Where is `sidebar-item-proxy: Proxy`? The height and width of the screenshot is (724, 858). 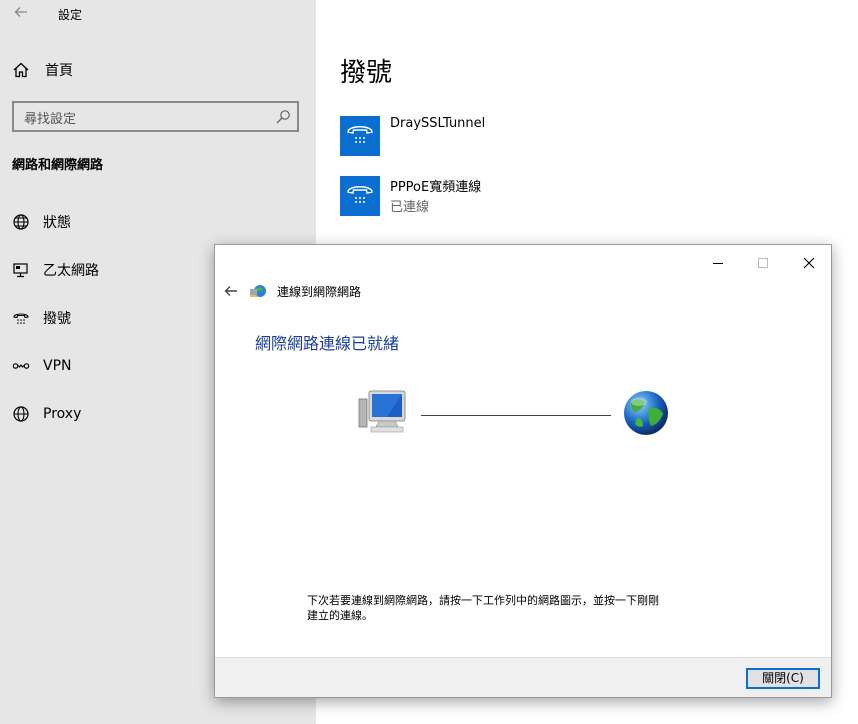
sidebar-item-proxy: Proxy is located at coordinates (46, 414).